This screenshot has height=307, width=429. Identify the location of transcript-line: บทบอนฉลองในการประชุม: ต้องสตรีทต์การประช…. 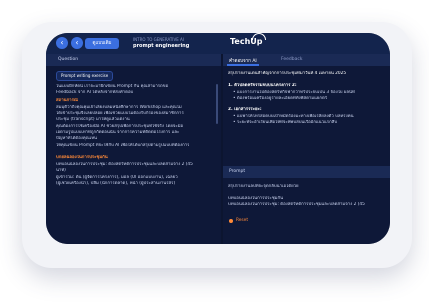
(124, 164).